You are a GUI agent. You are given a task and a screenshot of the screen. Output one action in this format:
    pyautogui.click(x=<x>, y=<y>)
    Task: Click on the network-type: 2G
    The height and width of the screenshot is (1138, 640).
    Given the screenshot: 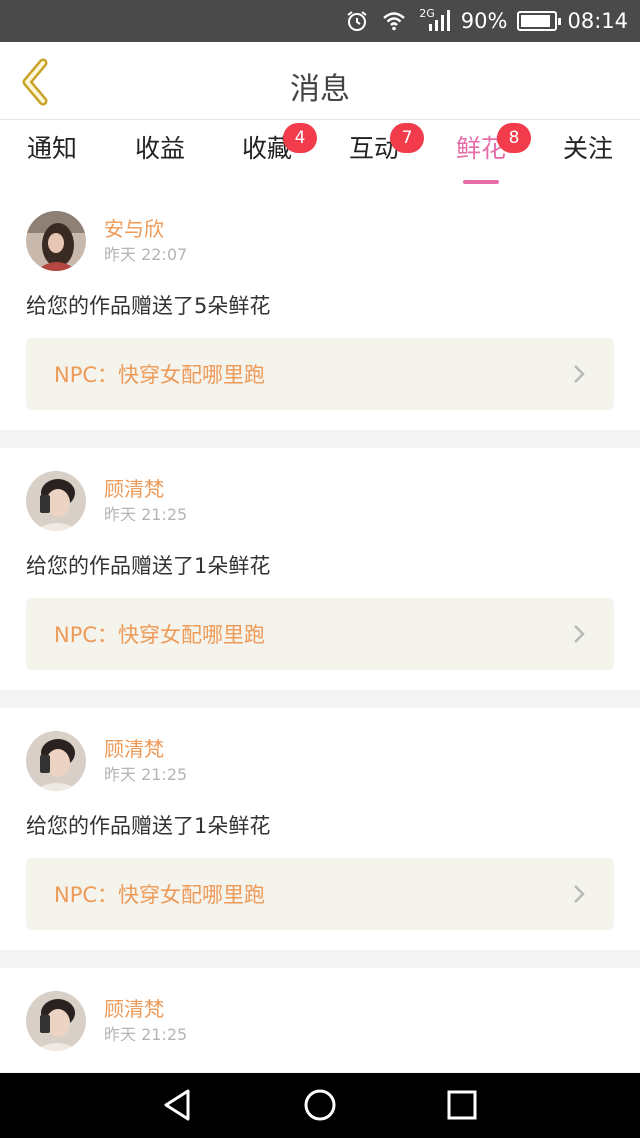 What is the action you would take?
    pyautogui.click(x=427, y=13)
    